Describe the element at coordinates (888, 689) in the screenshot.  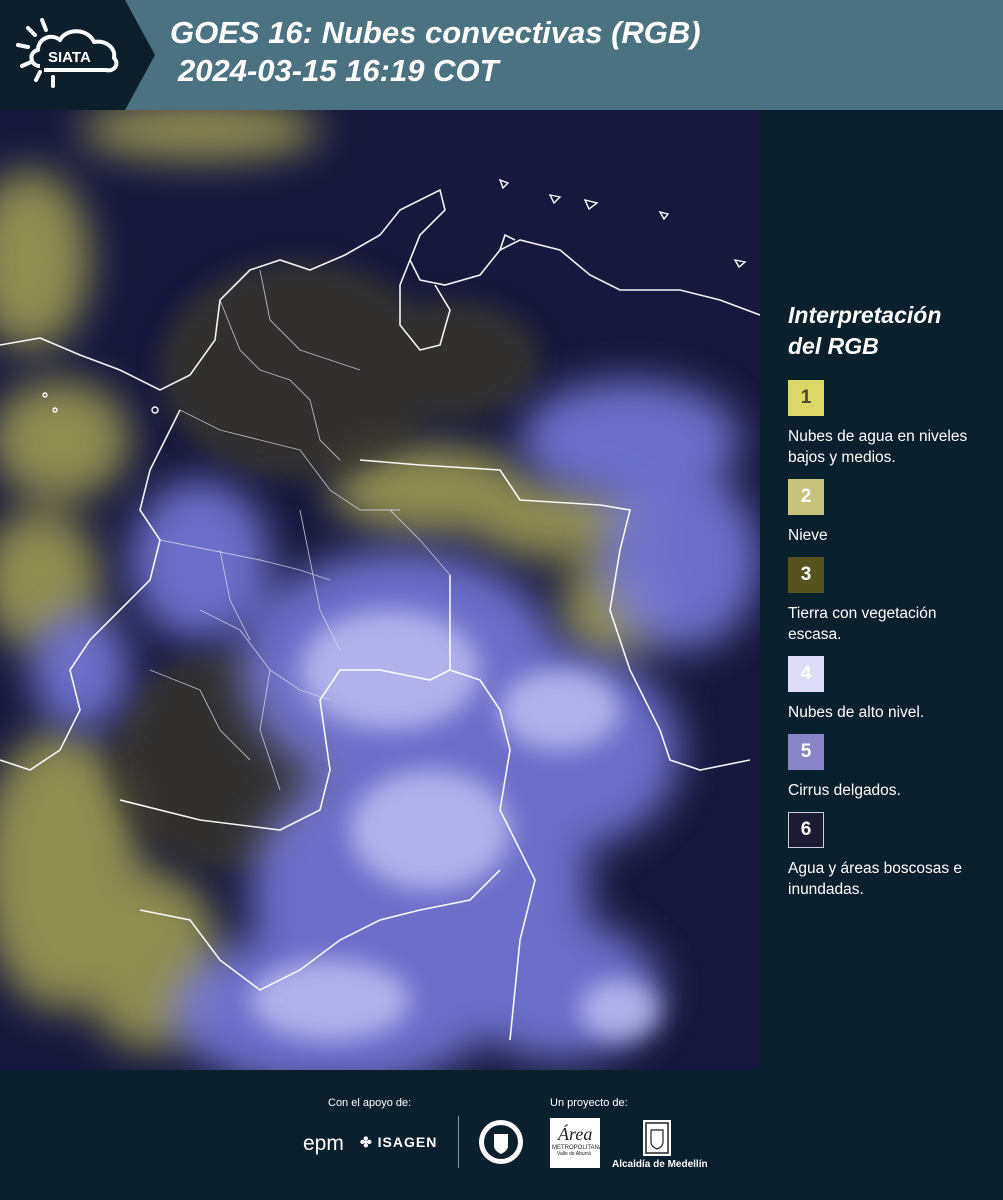
I see `legend-item: 4 Nubes de alto nivel.` at that location.